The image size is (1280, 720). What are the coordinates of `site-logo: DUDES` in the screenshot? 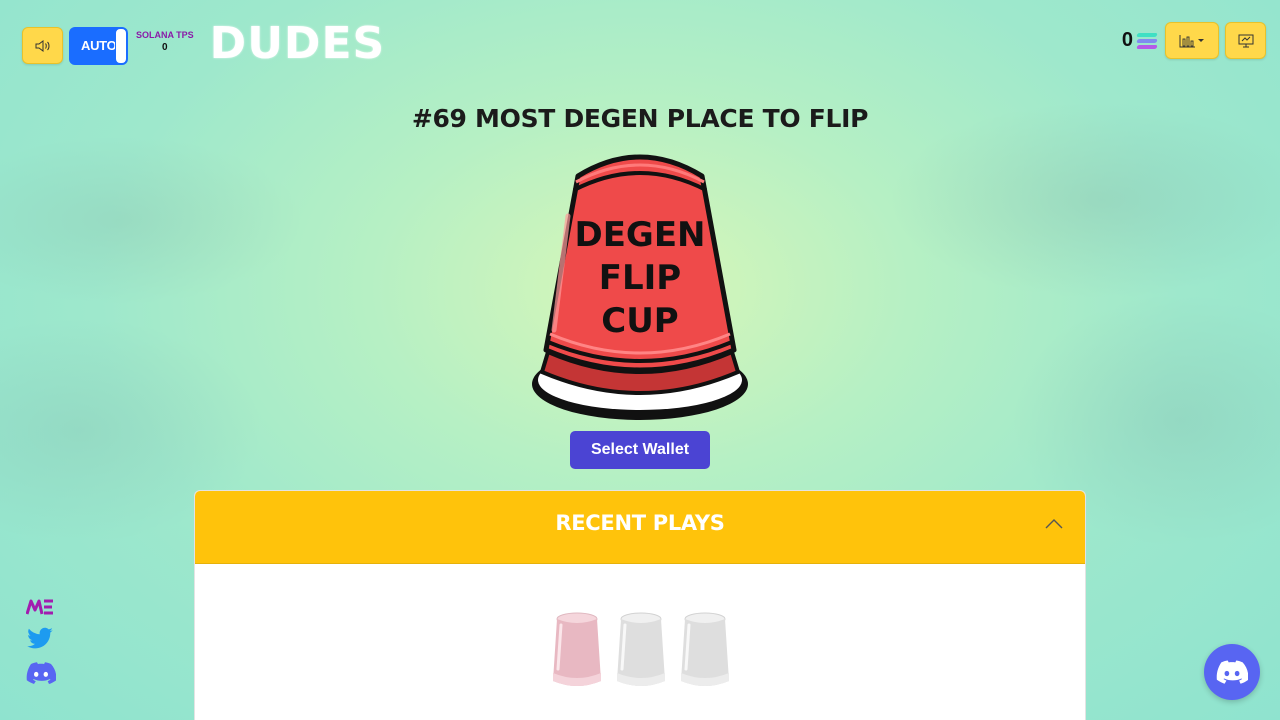 It's located at (298, 43).